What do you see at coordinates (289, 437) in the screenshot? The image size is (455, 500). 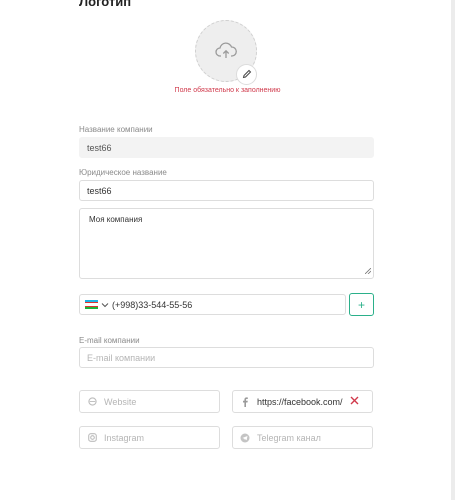 I see `telegram-placeholder: Telegram канал` at bounding box center [289, 437].